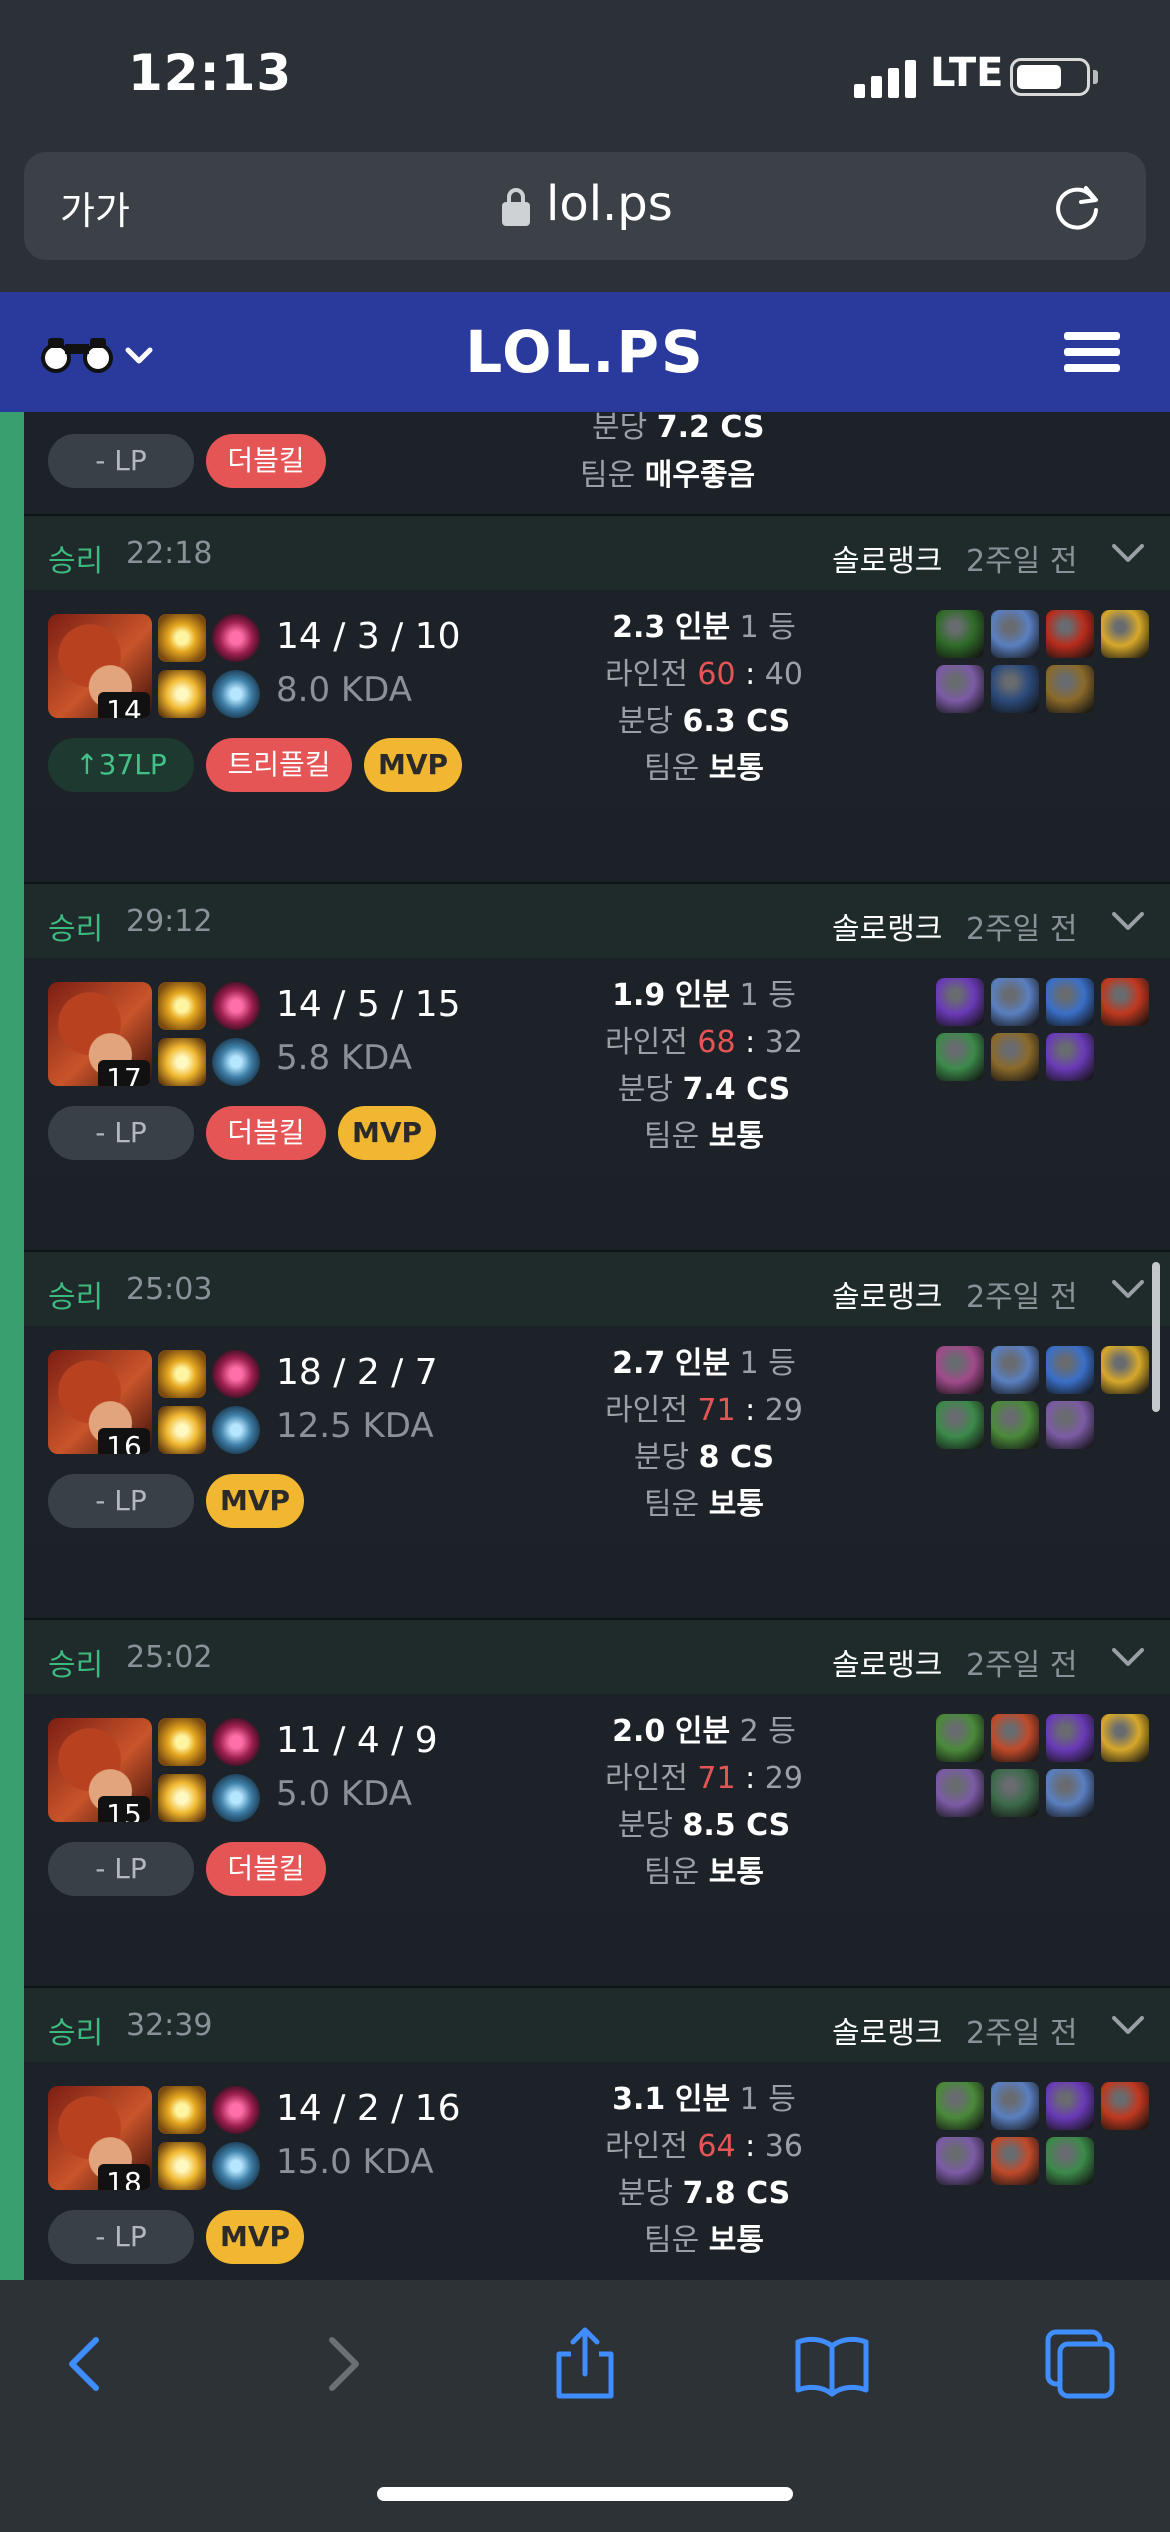  I want to click on back-icon, so click(88, 2364).